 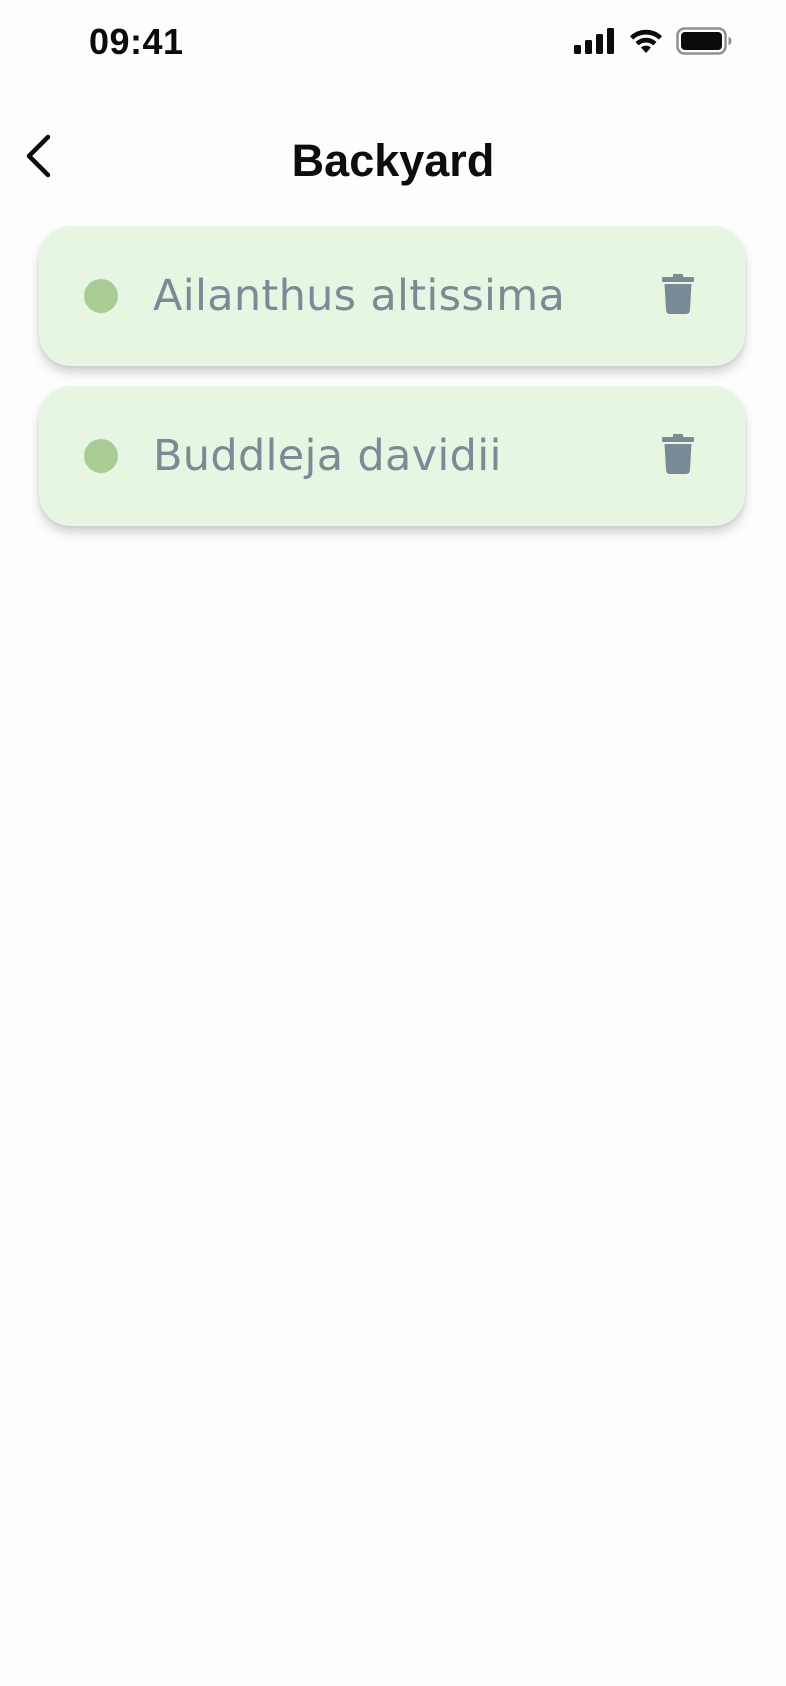 I want to click on status-time: 09:41, so click(x=136, y=41).